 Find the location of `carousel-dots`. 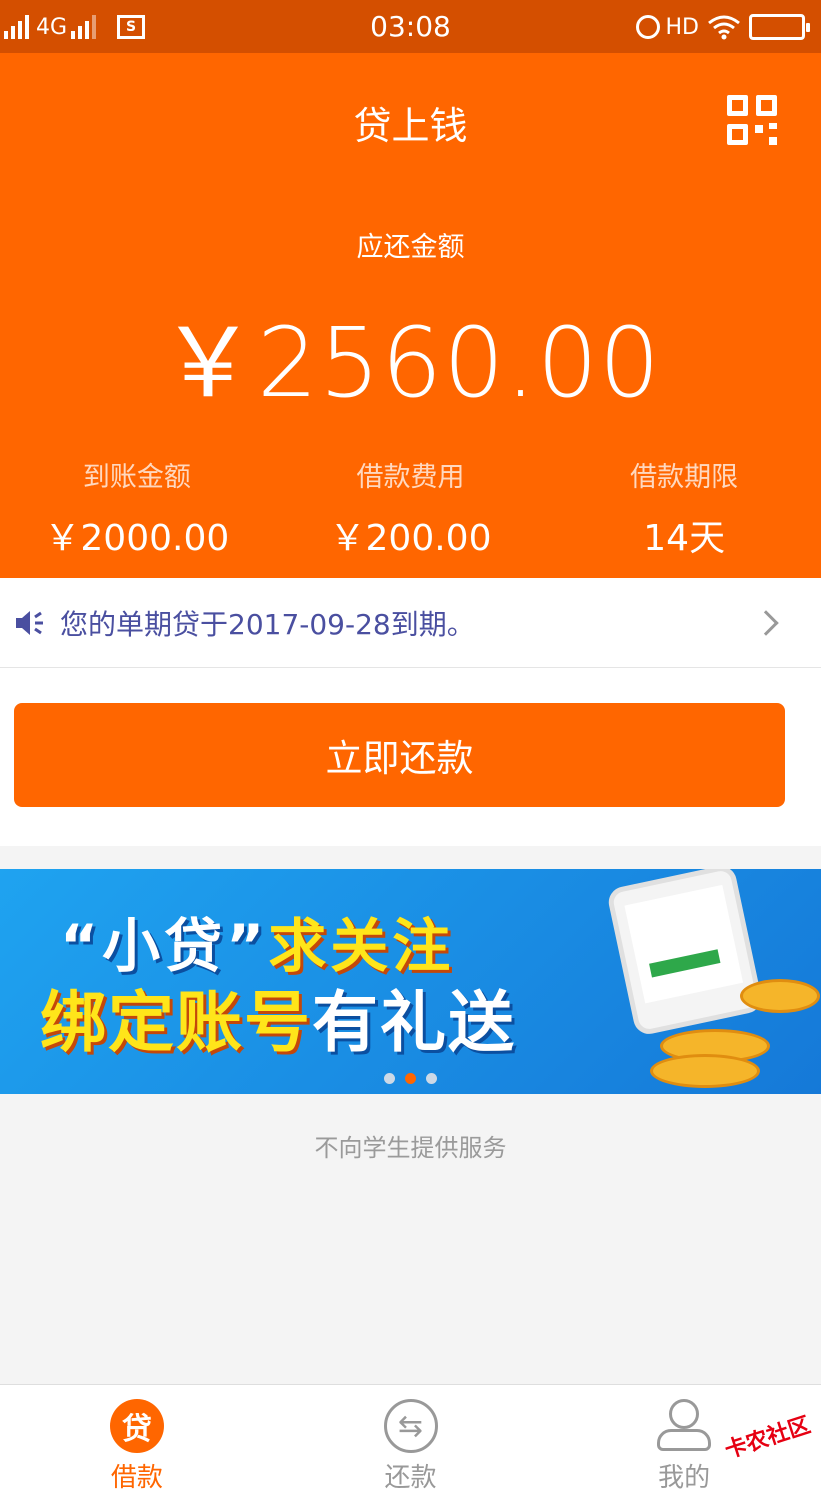

carousel-dots is located at coordinates (410, 1078).